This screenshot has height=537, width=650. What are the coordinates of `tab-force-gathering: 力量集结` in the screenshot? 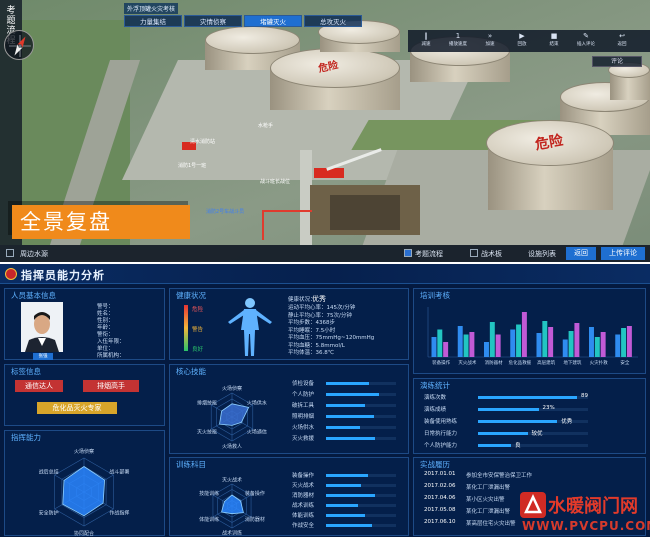 It's located at (153, 21).